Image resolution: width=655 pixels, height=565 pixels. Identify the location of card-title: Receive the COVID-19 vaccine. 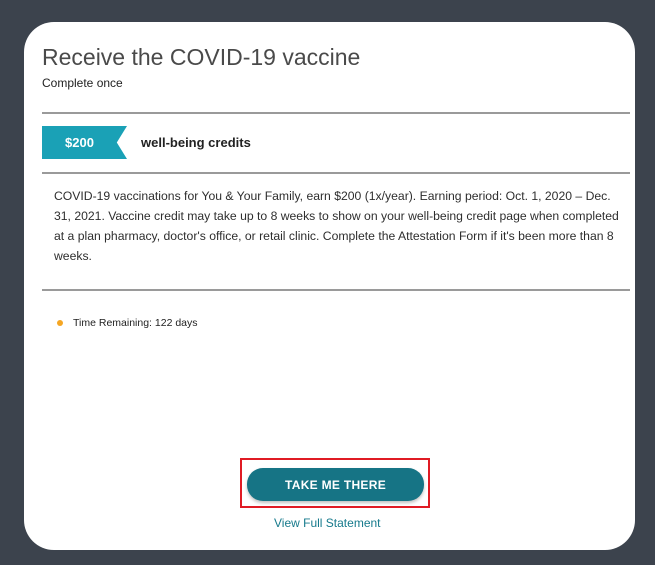
(201, 57).